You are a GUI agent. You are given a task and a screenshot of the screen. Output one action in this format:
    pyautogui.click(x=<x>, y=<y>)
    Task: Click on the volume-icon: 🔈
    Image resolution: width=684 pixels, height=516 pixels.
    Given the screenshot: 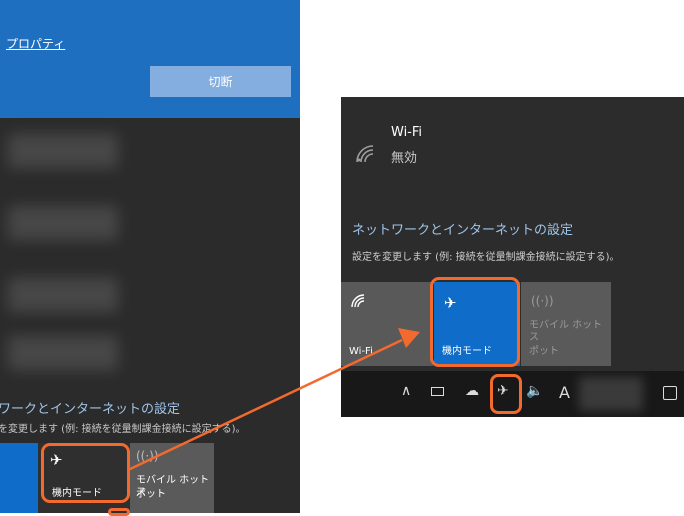 What is the action you would take?
    pyautogui.click(x=534, y=391)
    